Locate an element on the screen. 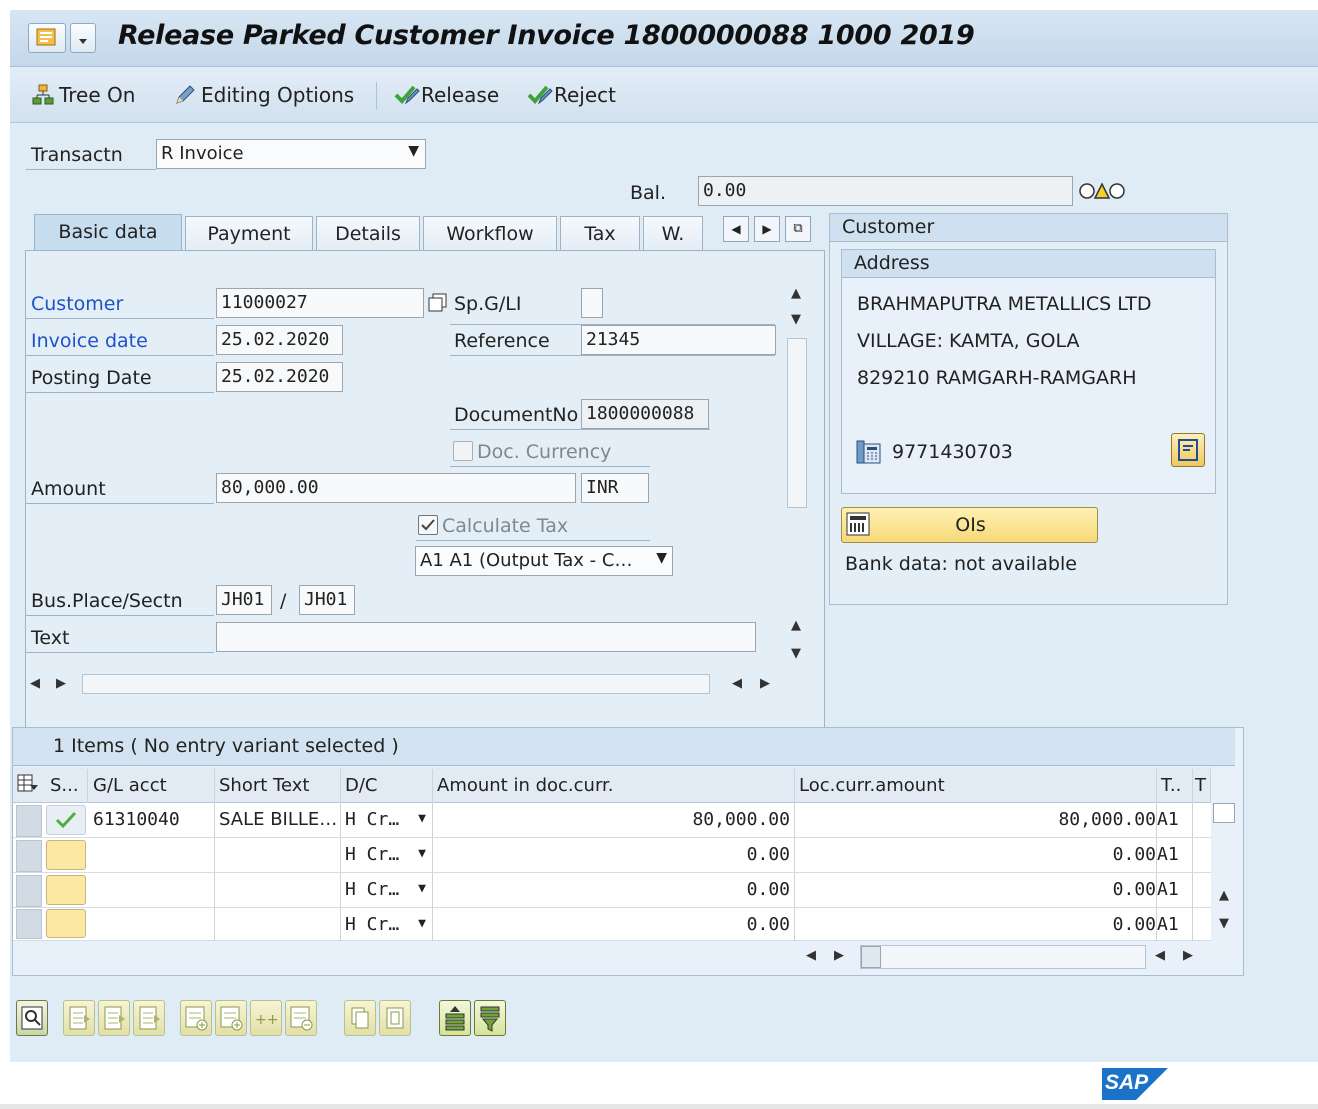 The image size is (1318, 1109). column-header: Short Text is located at coordinates (278, 786).